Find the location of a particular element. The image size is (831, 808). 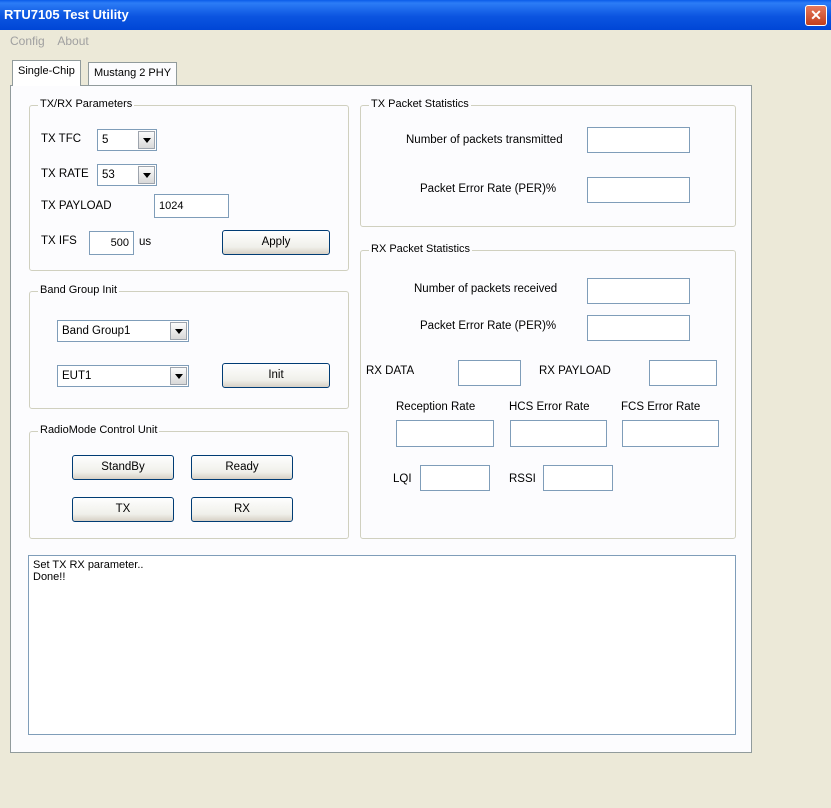

packets-transmitted-label: Number of packets transmitted is located at coordinates (484, 140).